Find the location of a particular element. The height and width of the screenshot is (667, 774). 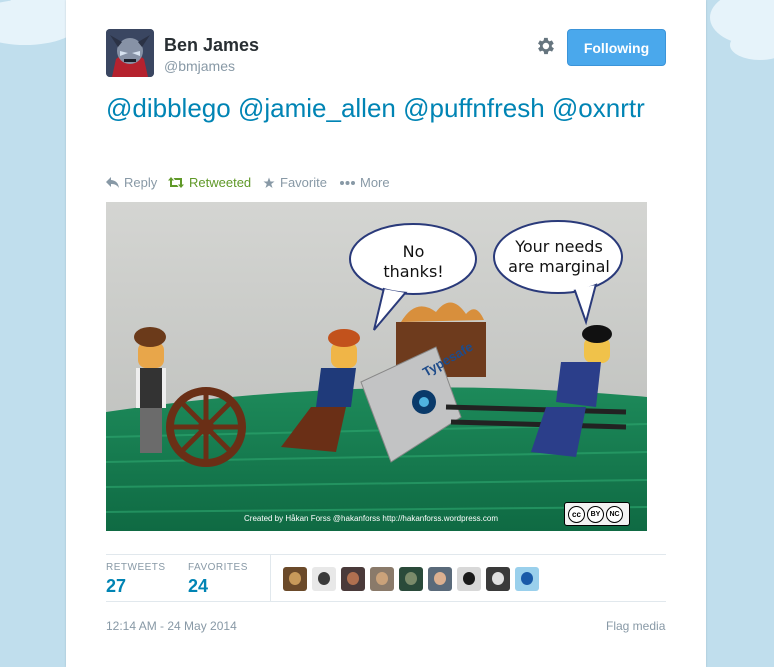

cc-nc-icon: NC is located at coordinates (614, 514).